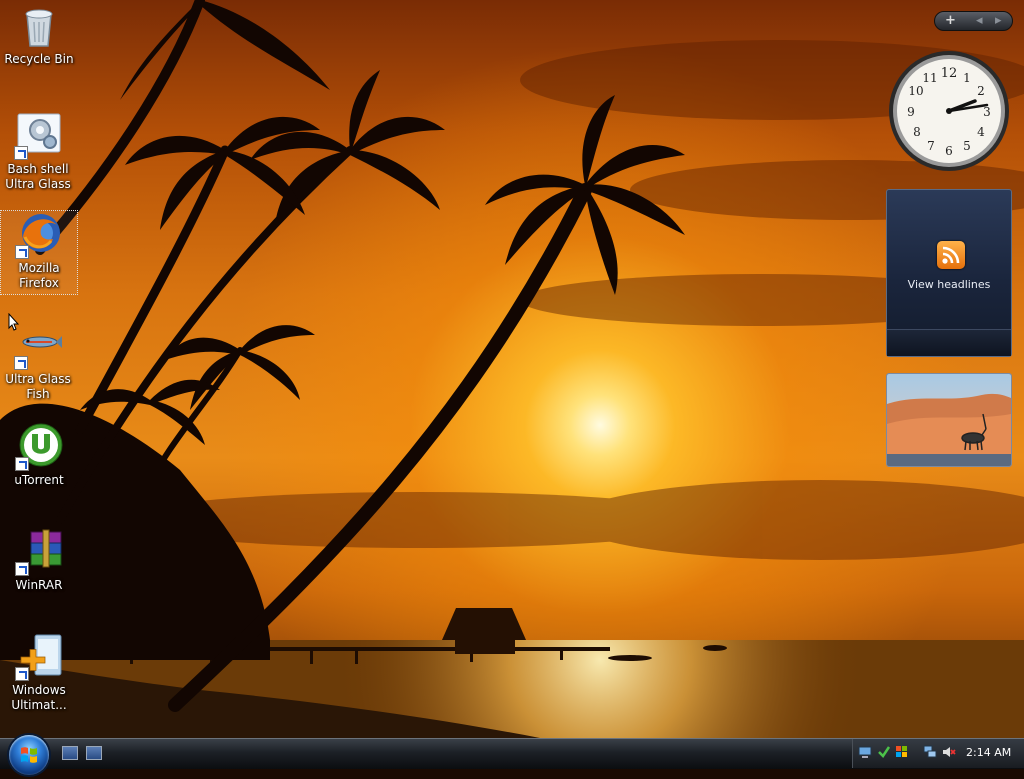 The image size is (1024, 779). I want to click on network-monitor-icon, so click(865, 752).